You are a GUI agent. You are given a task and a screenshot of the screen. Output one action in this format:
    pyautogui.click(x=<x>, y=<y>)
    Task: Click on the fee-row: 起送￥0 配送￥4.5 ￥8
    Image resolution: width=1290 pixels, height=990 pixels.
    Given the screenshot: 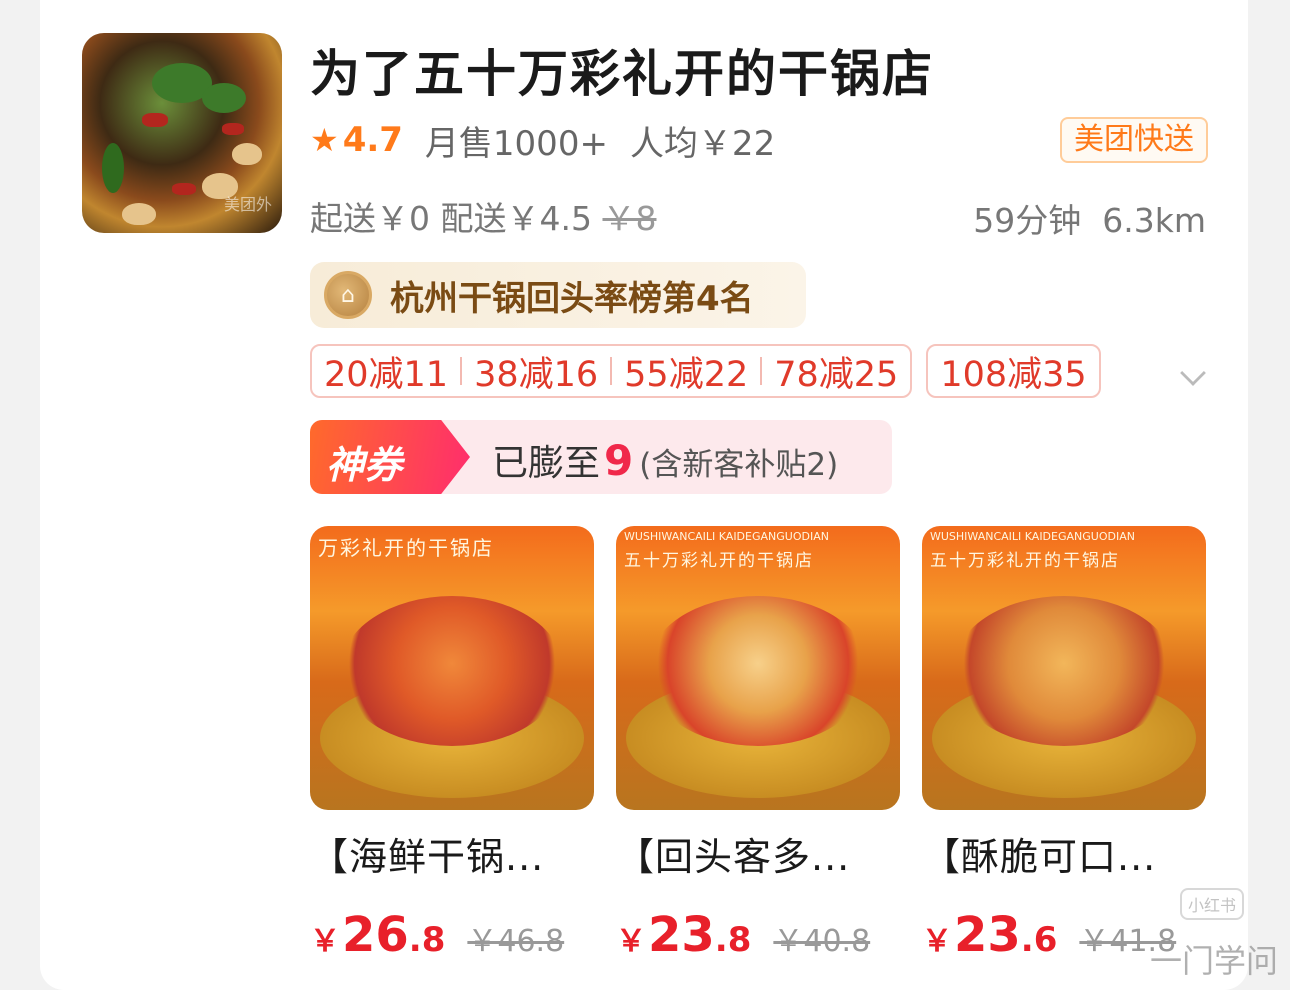 What is the action you would take?
    pyautogui.click(x=483, y=216)
    